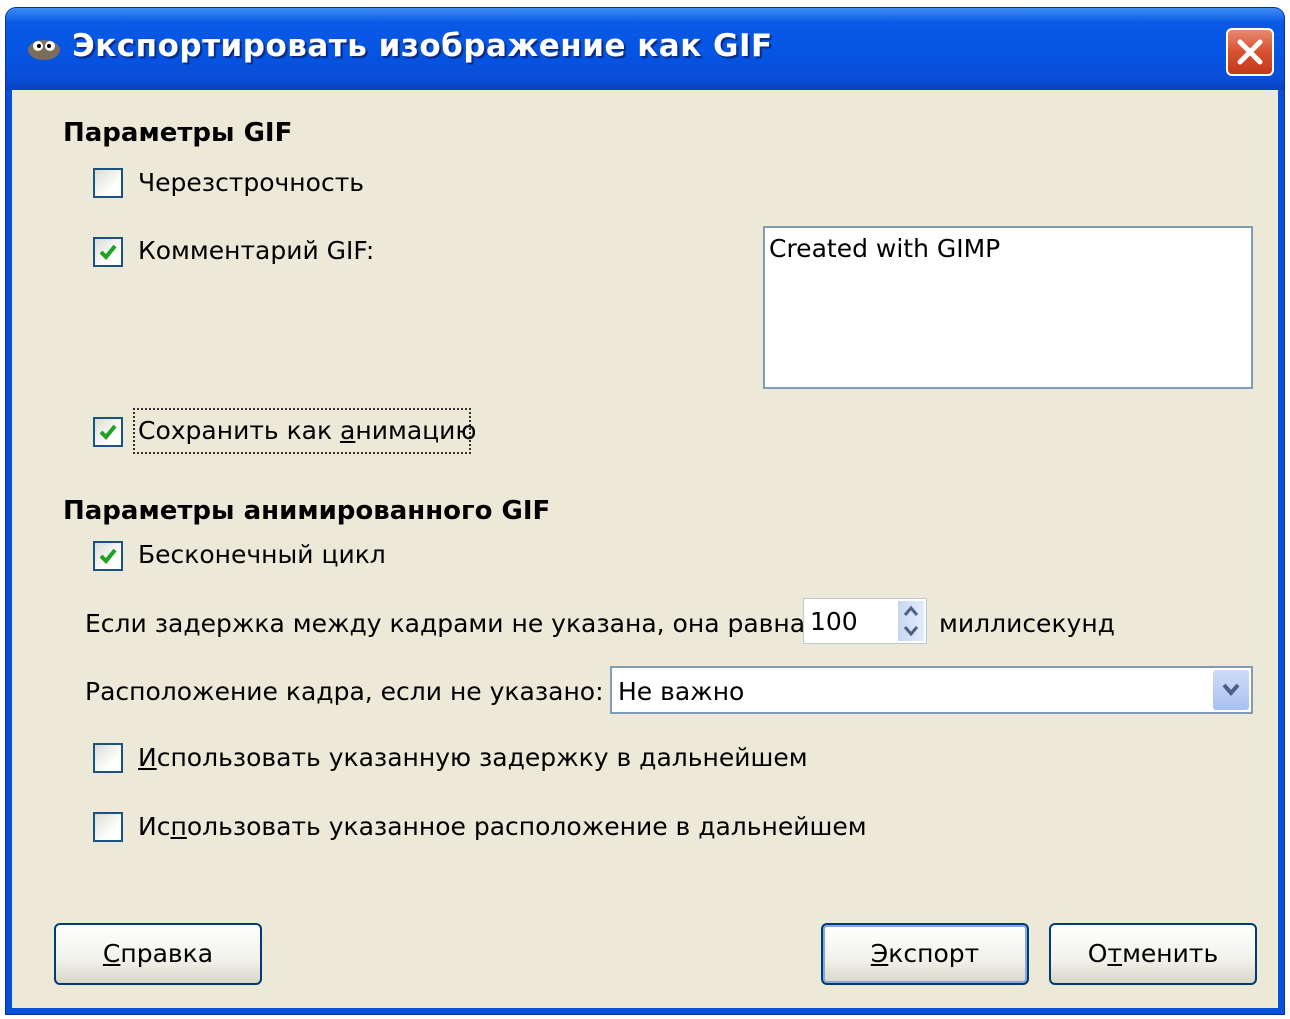 Image resolution: width=1290 pixels, height=1019 pixels. I want to click on infinite-loop-checkbox, so click(108, 556).